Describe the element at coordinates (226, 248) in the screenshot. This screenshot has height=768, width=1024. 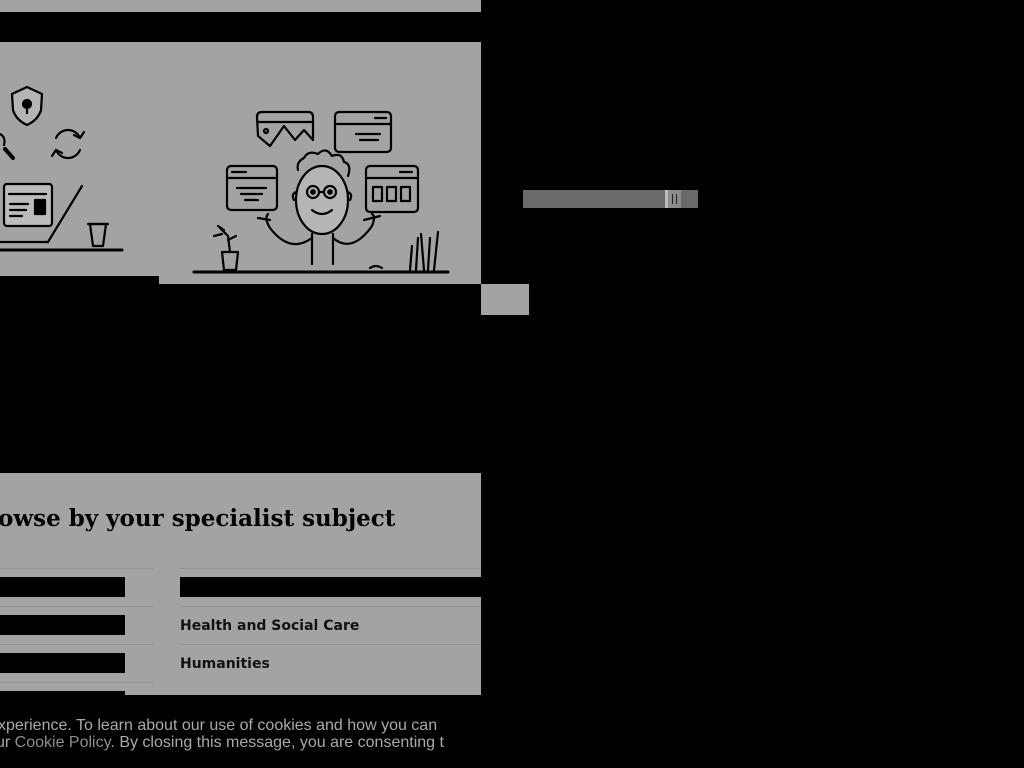
I see `plant-icon` at that location.